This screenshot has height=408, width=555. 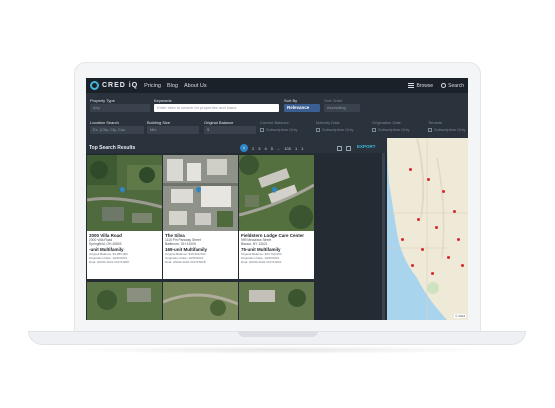 I want to click on current-balance-checkbox: Subscription Only, so click(x=278, y=129).